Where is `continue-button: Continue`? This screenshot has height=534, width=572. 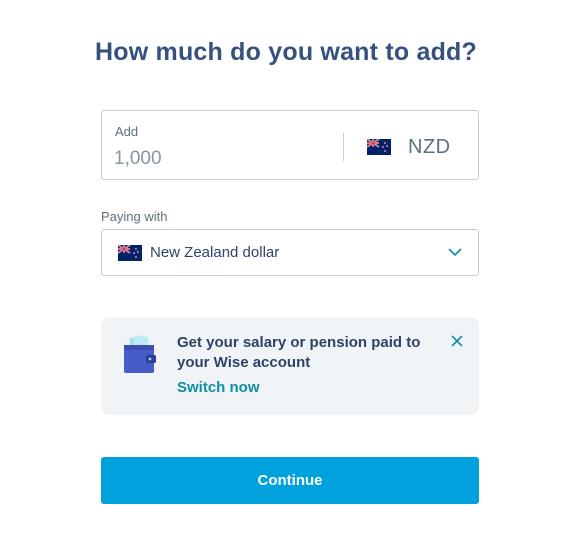
continue-button: Continue is located at coordinates (290, 480).